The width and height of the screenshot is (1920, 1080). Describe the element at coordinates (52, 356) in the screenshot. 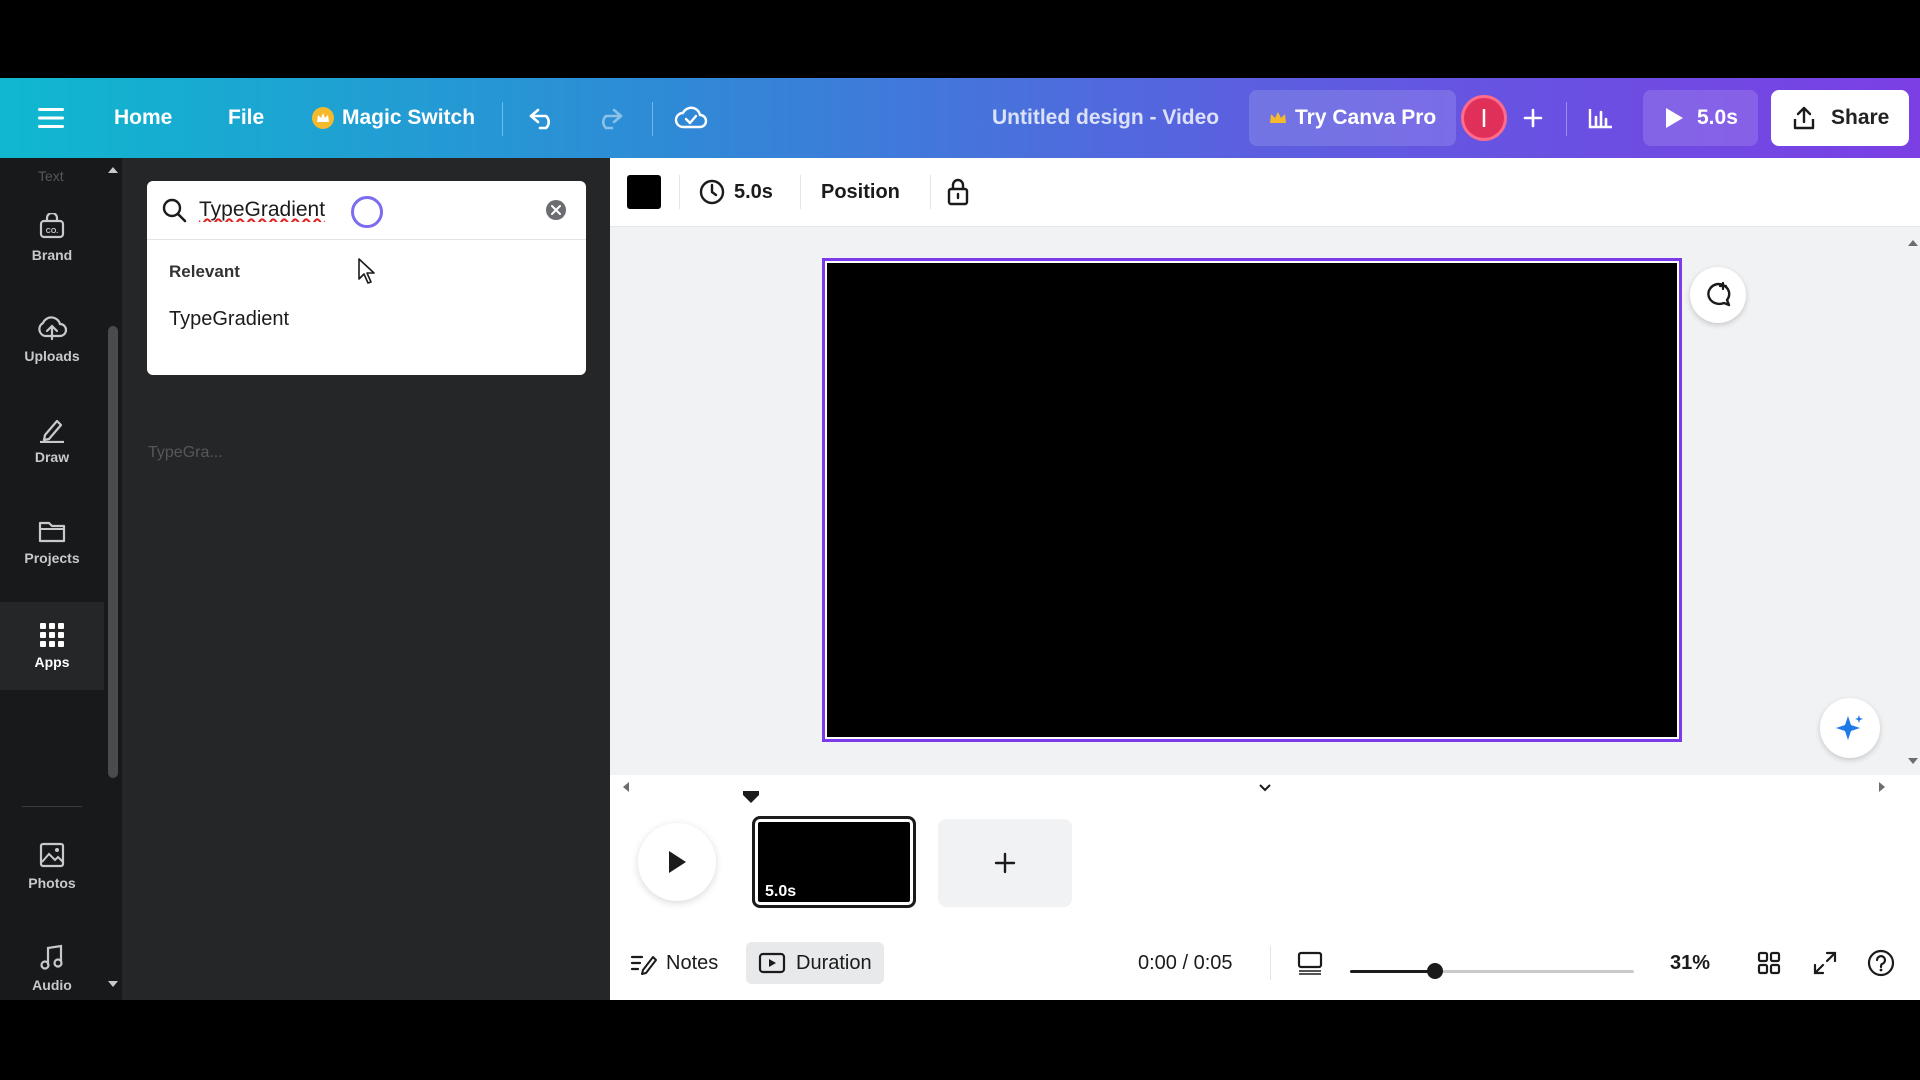

I see `sidebar-item-label: Uploads` at that location.